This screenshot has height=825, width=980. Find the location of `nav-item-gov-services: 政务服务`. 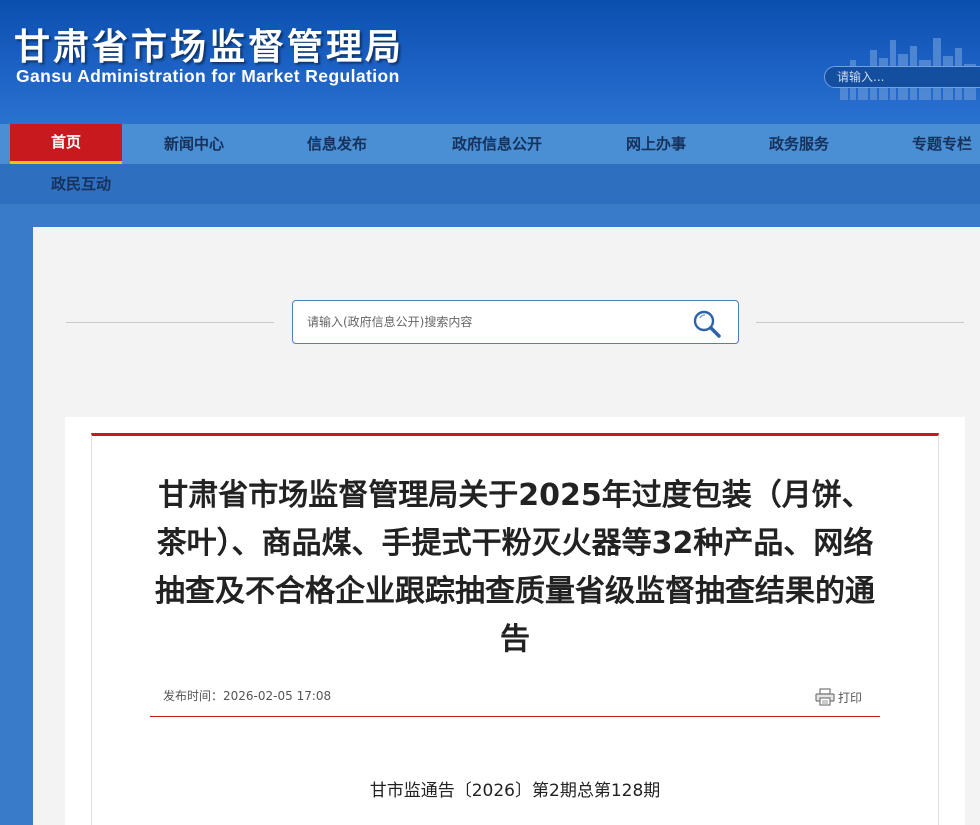

nav-item-gov-services: 政务服务 is located at coordinates (799, 144).